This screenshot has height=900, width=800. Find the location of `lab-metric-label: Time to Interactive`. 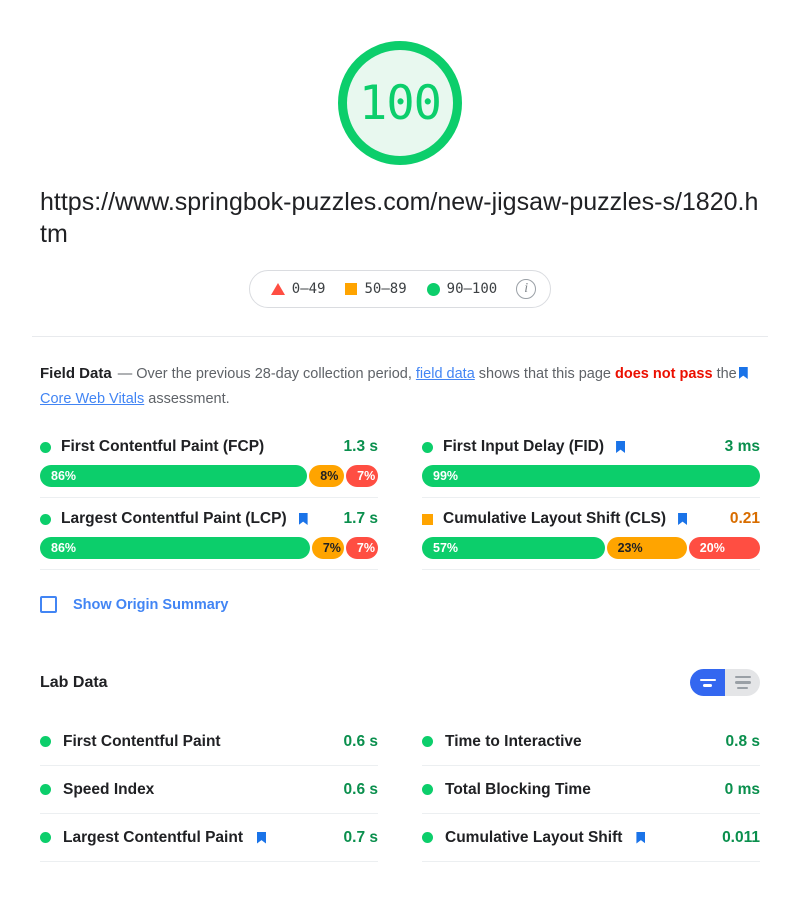

lab-metric-label: Time to Interactive is located at coordinates (513, 741).